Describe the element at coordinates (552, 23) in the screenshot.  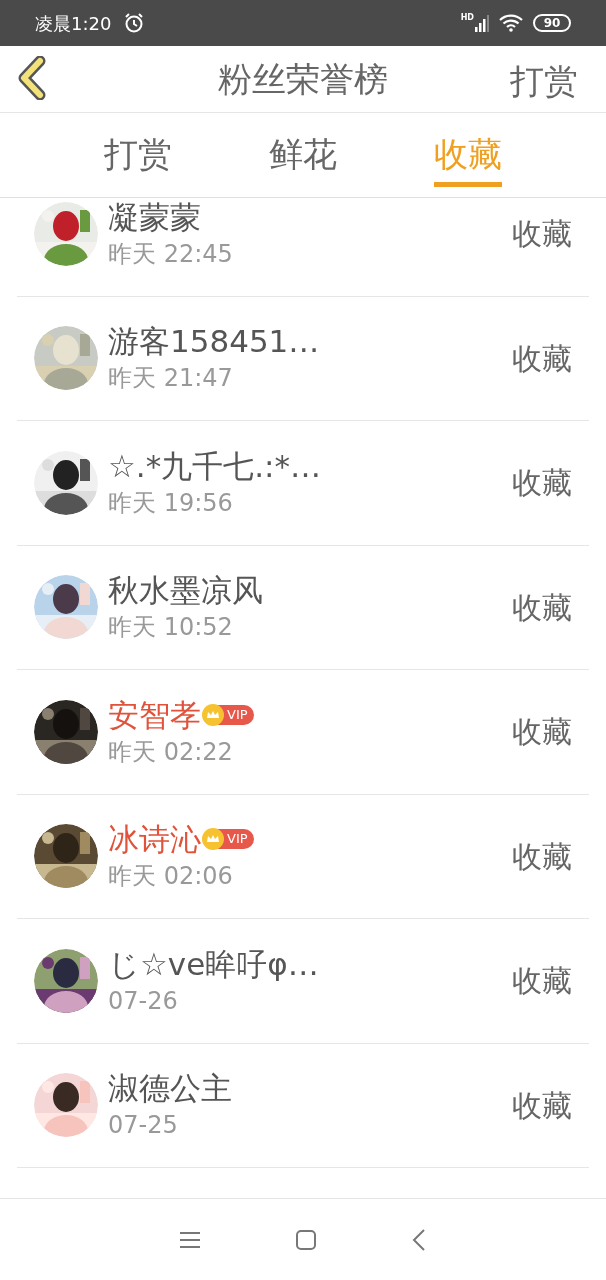
I see `battery-icon: 90` at that location.